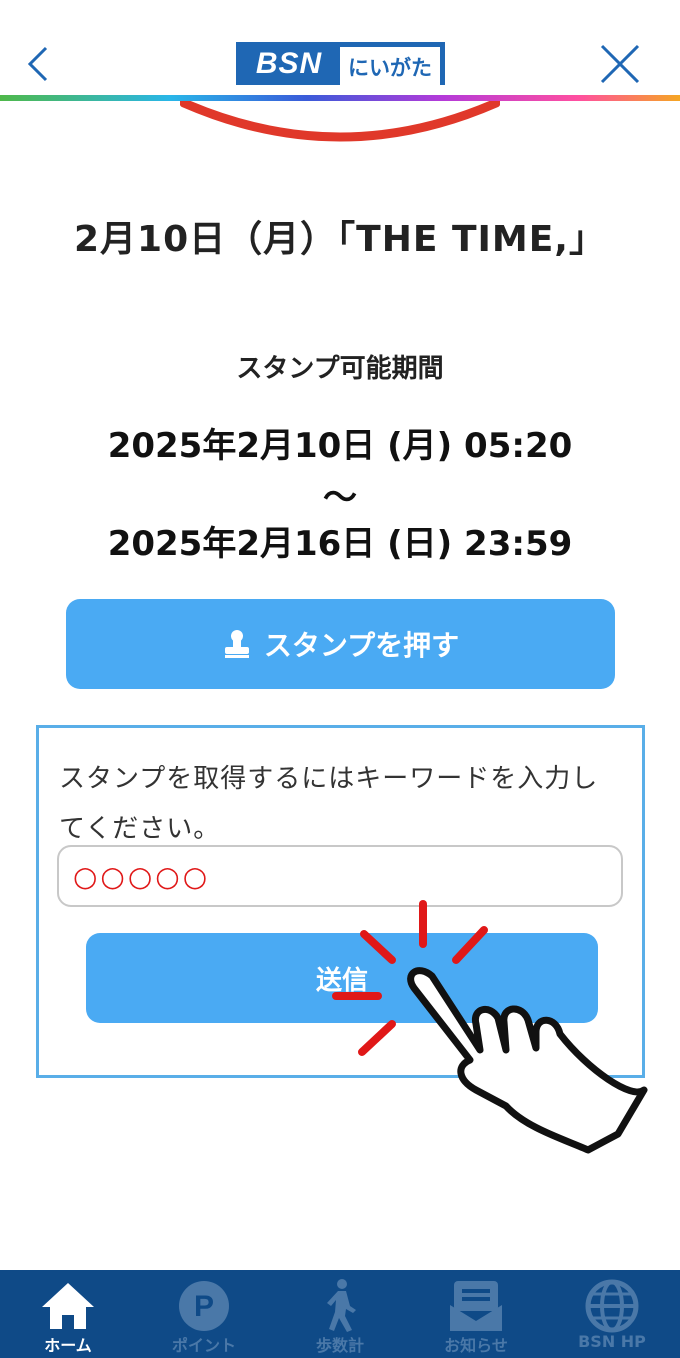  I want to click on logo-region: にいがた, so click(390, 66).